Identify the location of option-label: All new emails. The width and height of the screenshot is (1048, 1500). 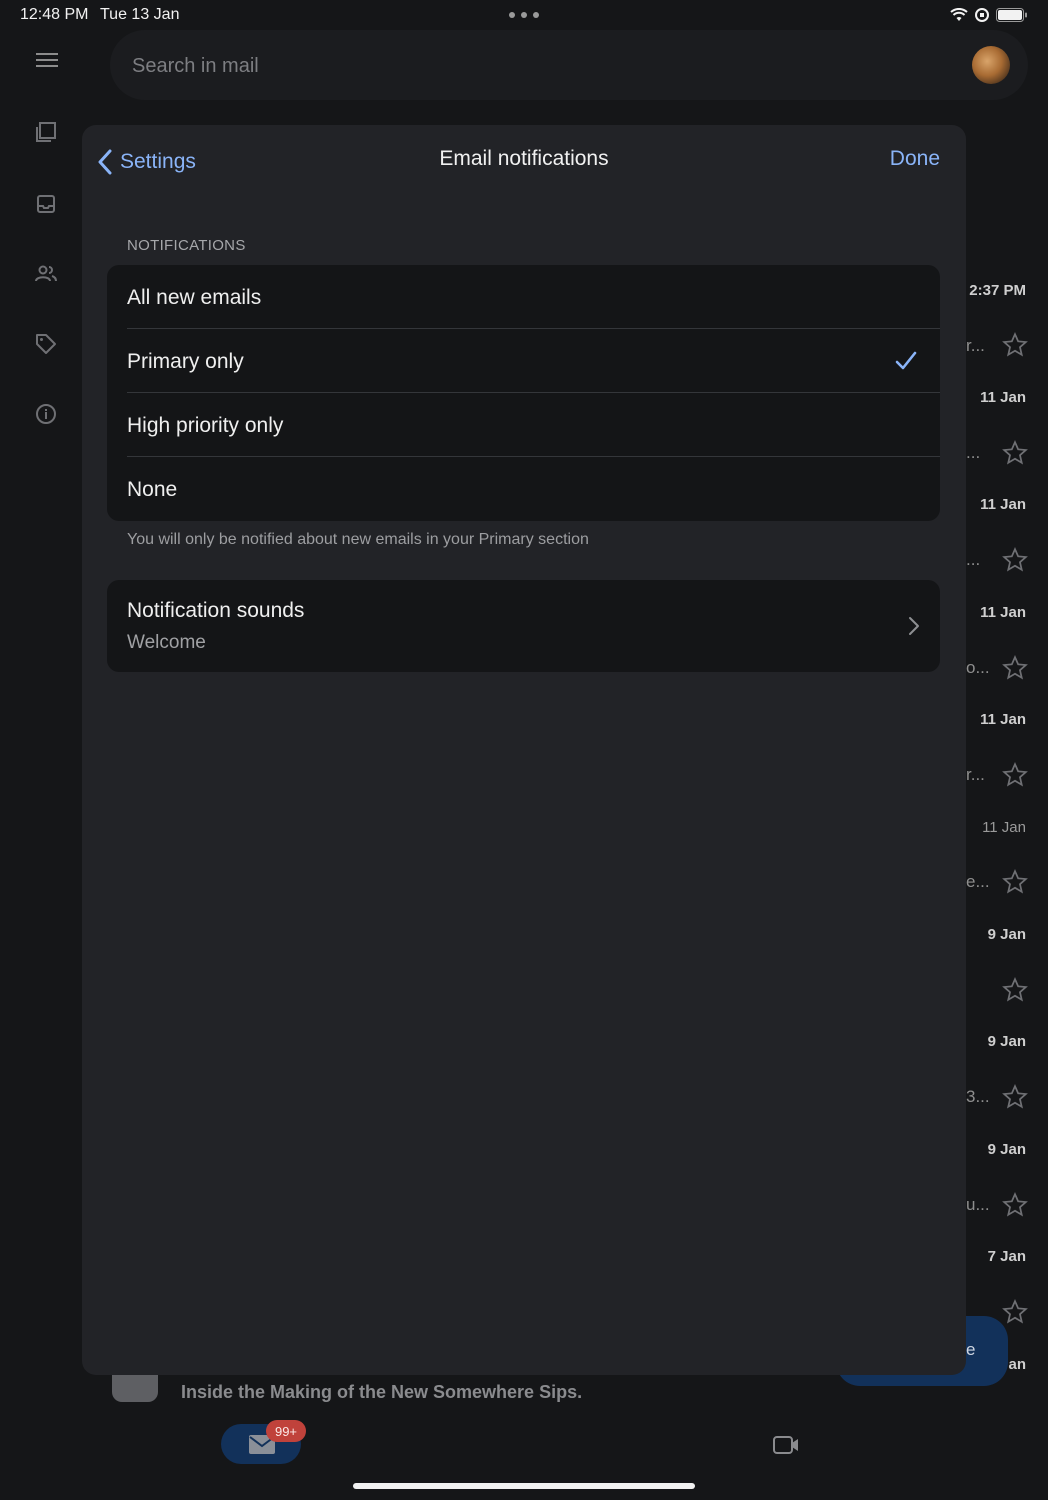
(194, 297).